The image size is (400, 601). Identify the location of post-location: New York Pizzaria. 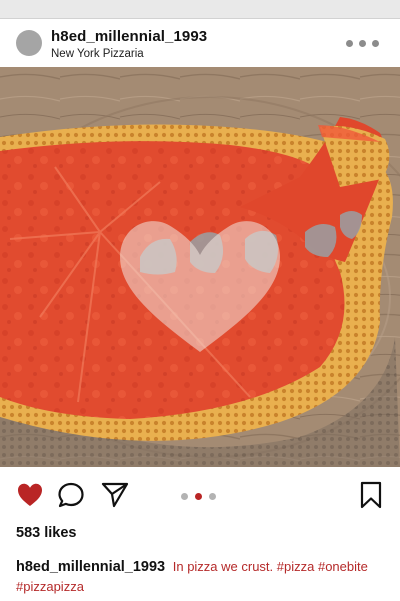
(97, 54).